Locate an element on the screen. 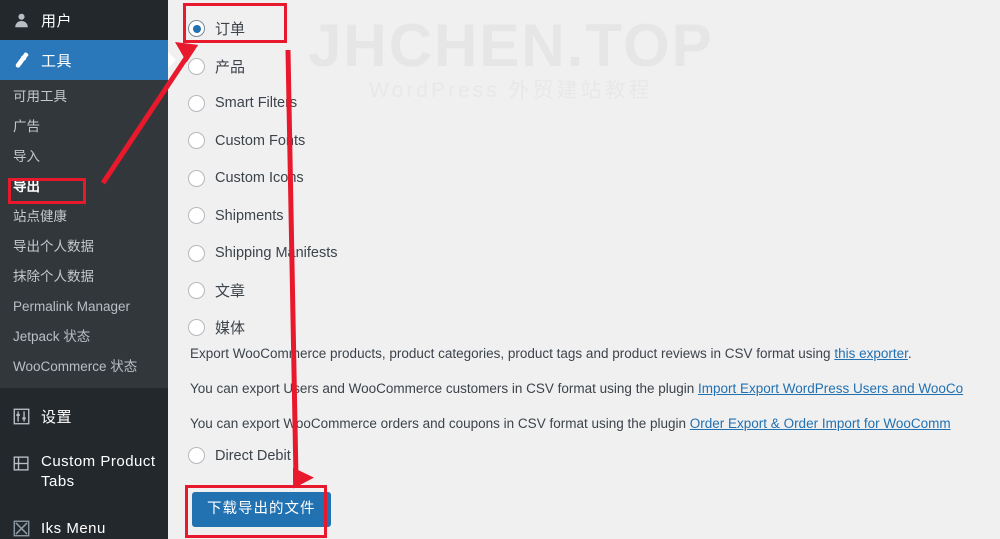  option-row-smart-filters: Smart Filters is located at coordinates (448, 103).